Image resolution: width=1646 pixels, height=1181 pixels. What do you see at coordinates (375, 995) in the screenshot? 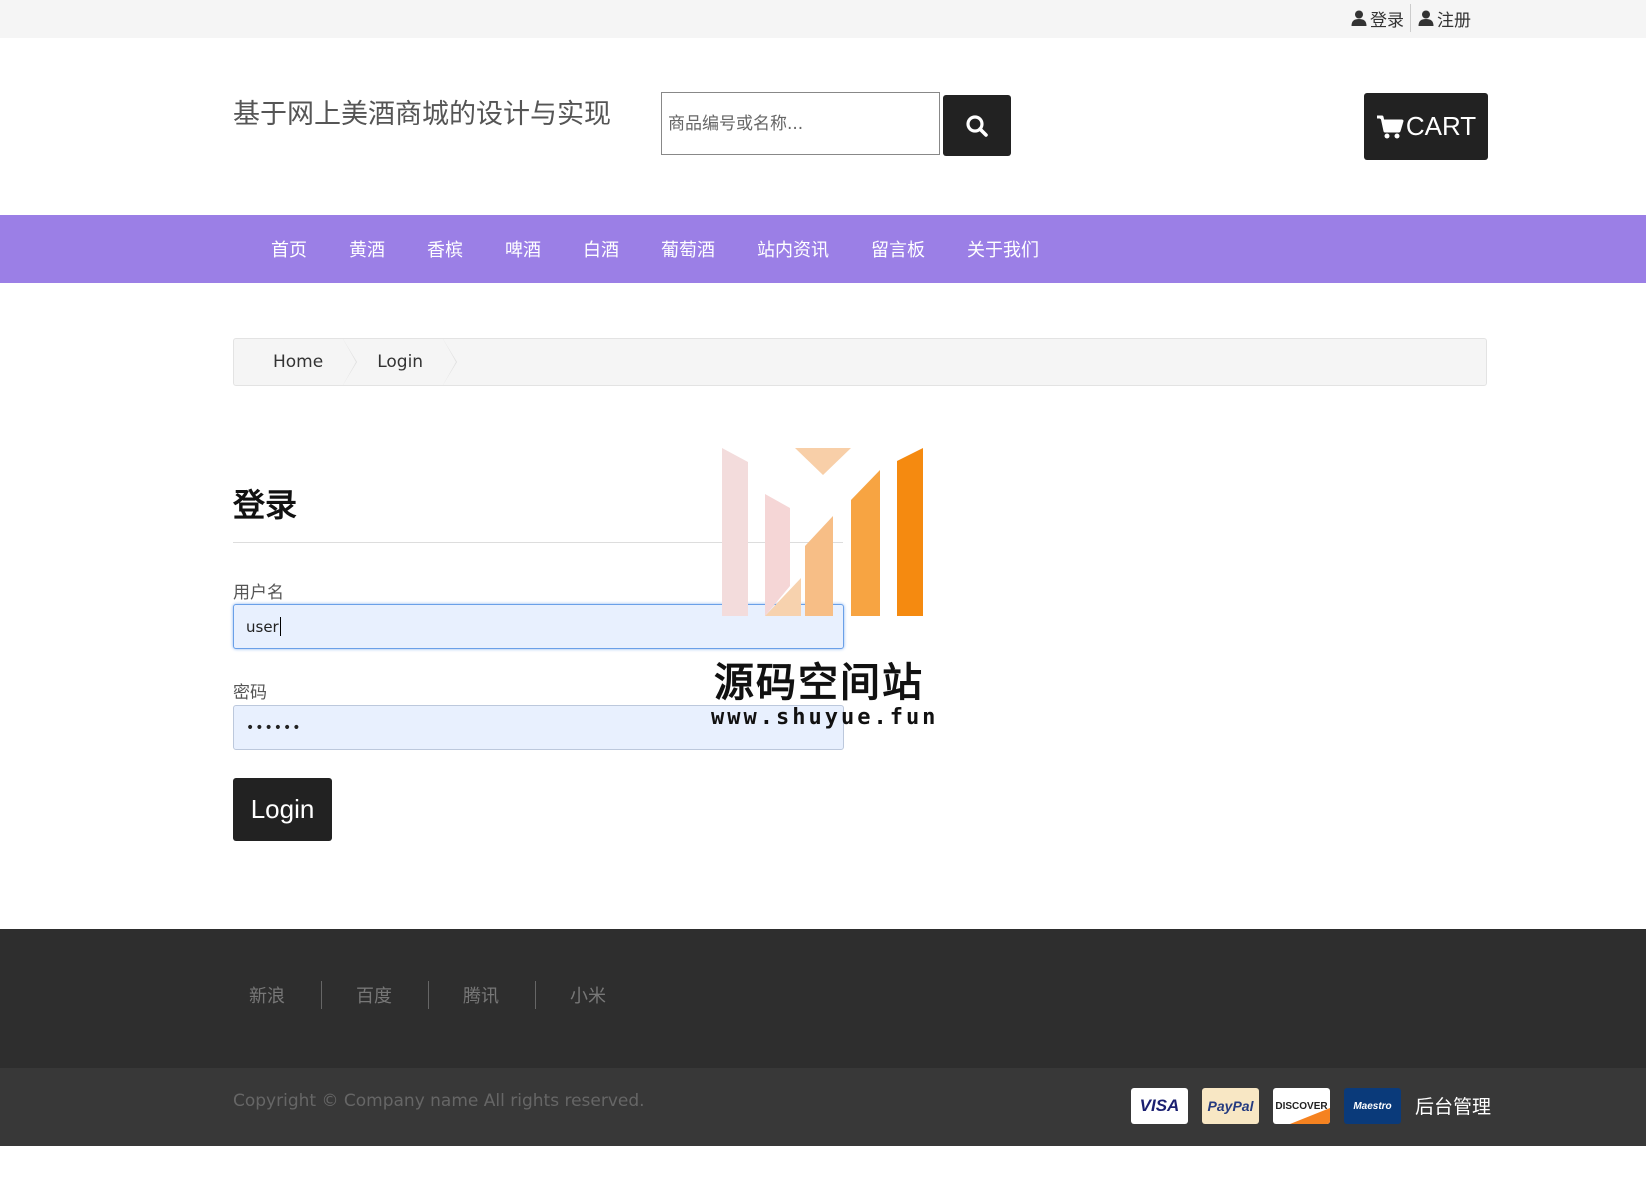
I see `footer-link-baidu: 百度` at bounding box center [375, 995].